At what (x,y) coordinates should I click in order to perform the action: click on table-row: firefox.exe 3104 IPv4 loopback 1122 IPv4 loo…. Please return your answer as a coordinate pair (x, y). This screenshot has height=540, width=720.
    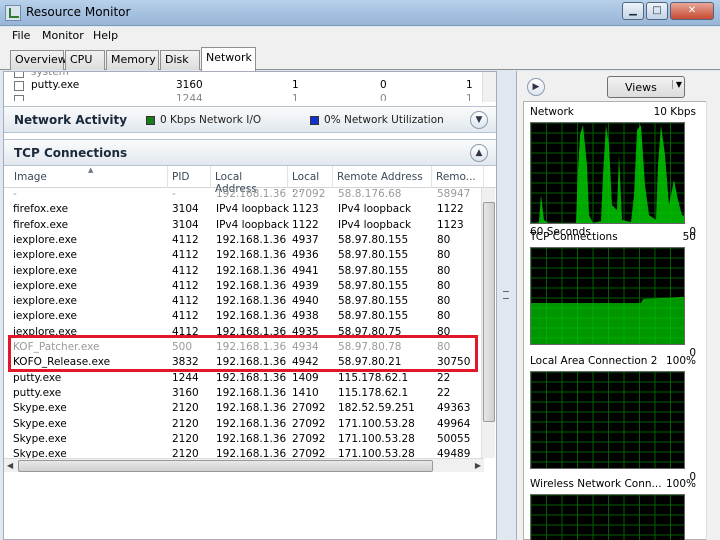
    Looking at the image, I should click on (244, 225).